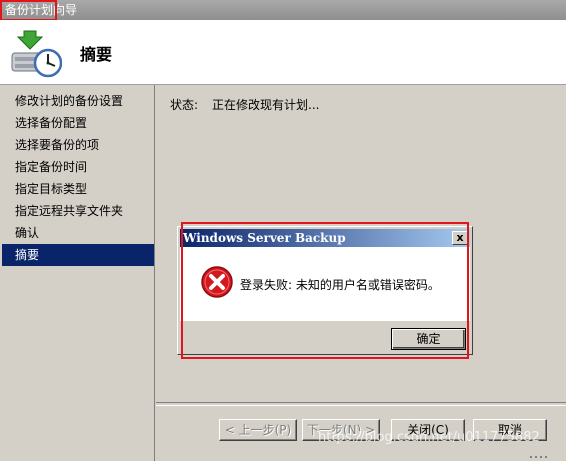 The height and width of the screenshot is (461, 566). What do you see at coordinates (51, 167) in the screenshot?
I see `step-specify-backup-time: 指定备份时间` at bounding box center [51, 167].